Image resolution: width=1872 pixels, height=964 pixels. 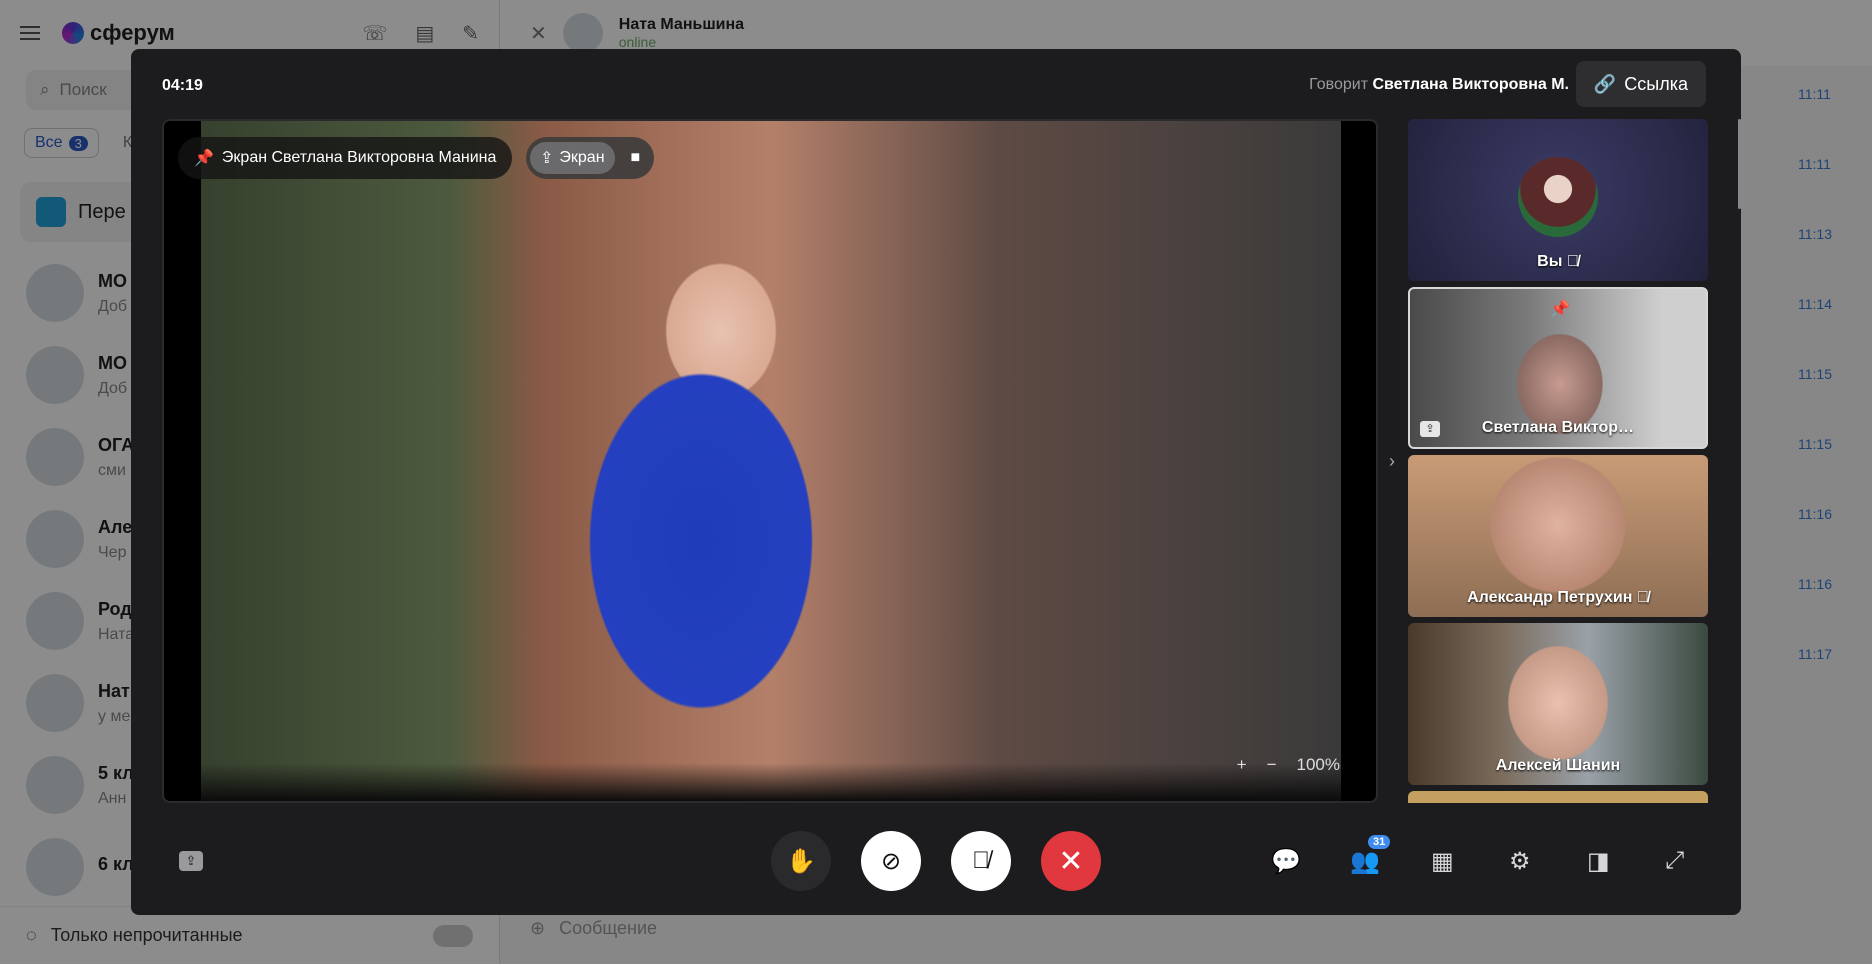 I want to click on close-icon: ✕, so click(x=1071, y=861).